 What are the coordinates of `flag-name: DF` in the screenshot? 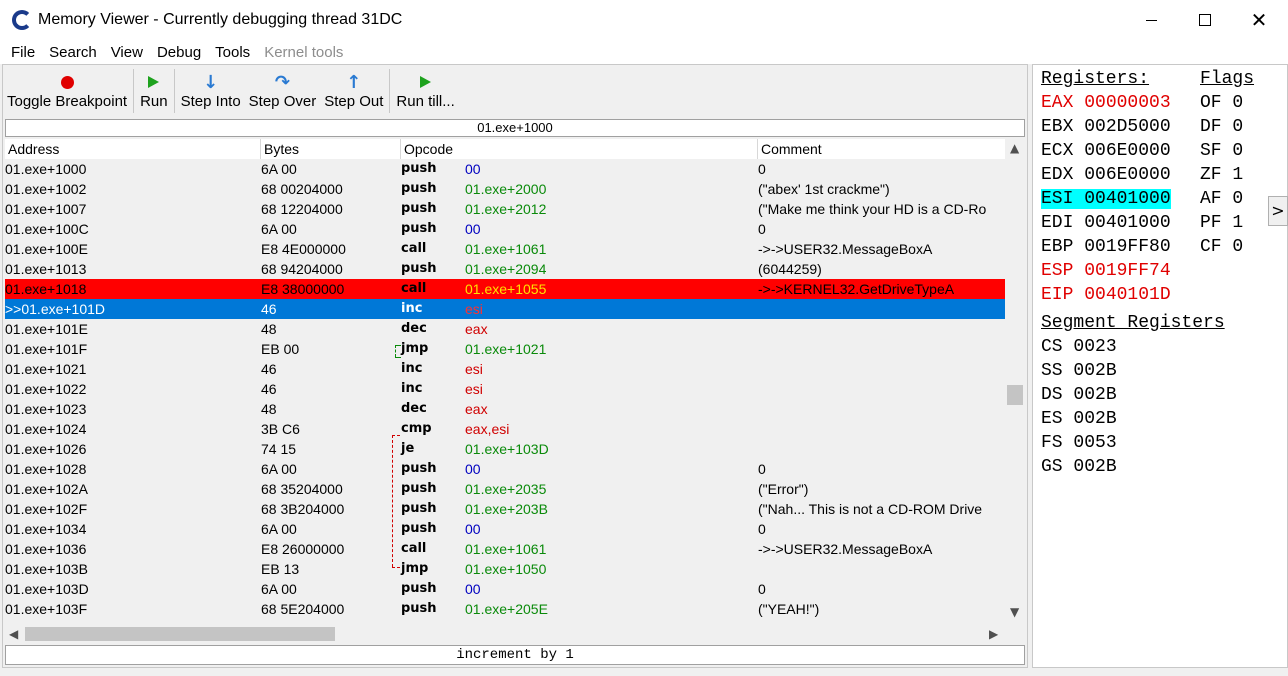 It's located at (1211, 127).